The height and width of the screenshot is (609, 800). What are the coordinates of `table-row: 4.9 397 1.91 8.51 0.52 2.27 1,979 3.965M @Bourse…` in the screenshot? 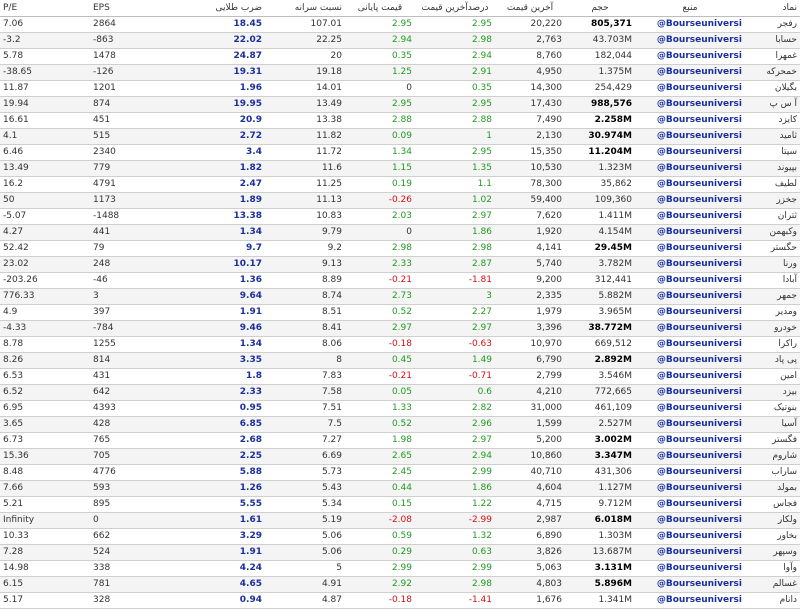 It's located at (400, 312).